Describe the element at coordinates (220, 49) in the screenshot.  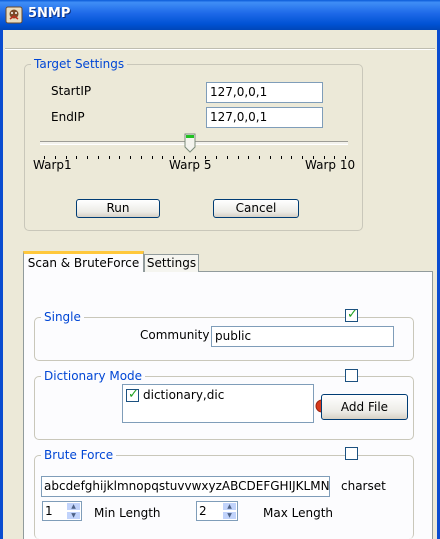
I see `divider-highlight` at that location.